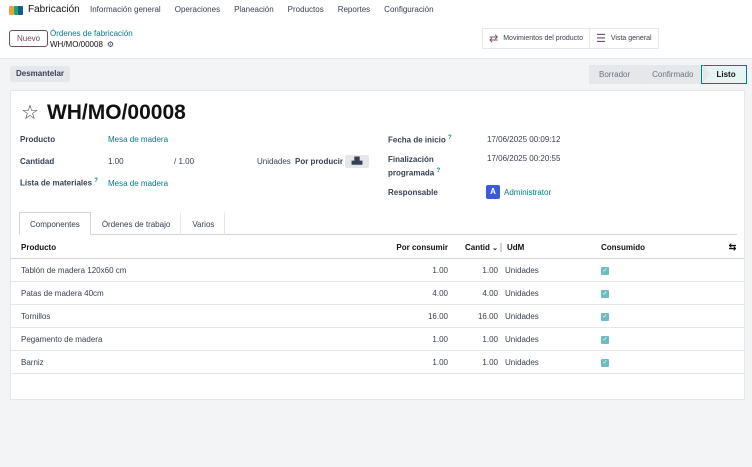 The image size is (752, 467). What do you see at coordinates (196, 362) in the screenshot?
I see `row-product: Barniz` at bounding box center [196, 362].